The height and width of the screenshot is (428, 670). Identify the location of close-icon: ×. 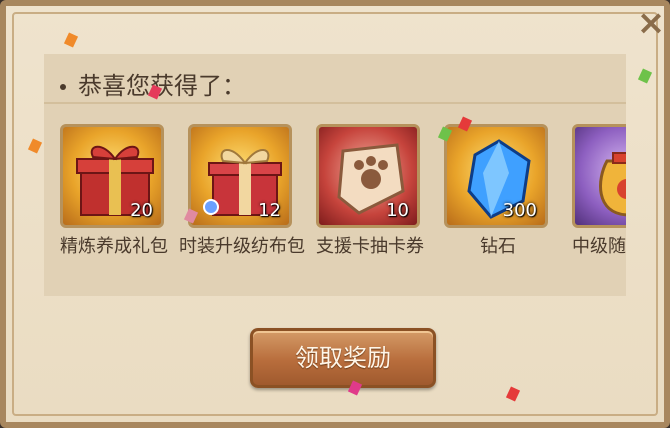
(649, 23).